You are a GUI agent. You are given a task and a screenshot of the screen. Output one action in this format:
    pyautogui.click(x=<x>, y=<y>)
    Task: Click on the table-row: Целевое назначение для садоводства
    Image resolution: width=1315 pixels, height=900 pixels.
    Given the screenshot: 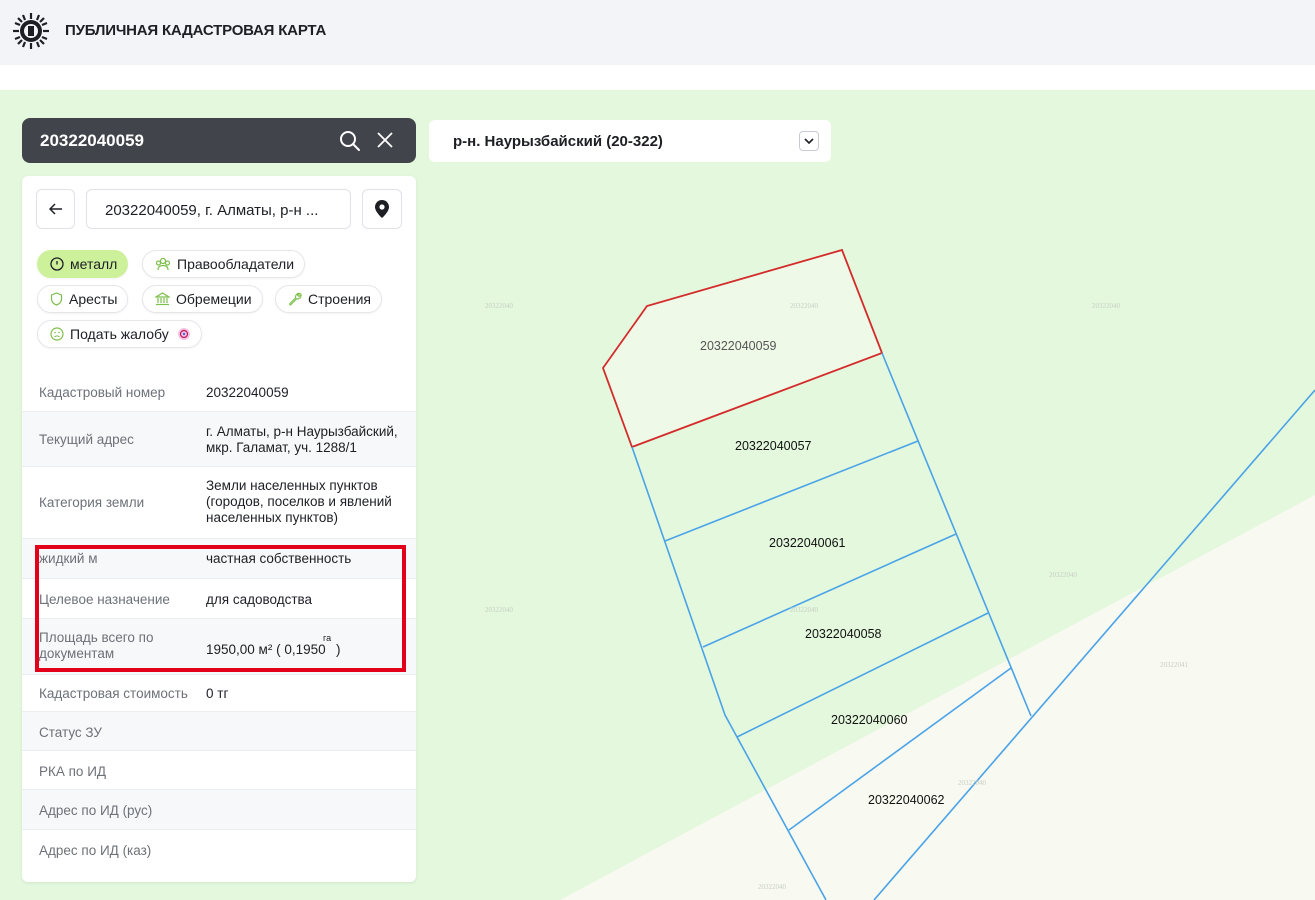 What is the action you would take?
    pyautogui.click(x=219, y=599)
    